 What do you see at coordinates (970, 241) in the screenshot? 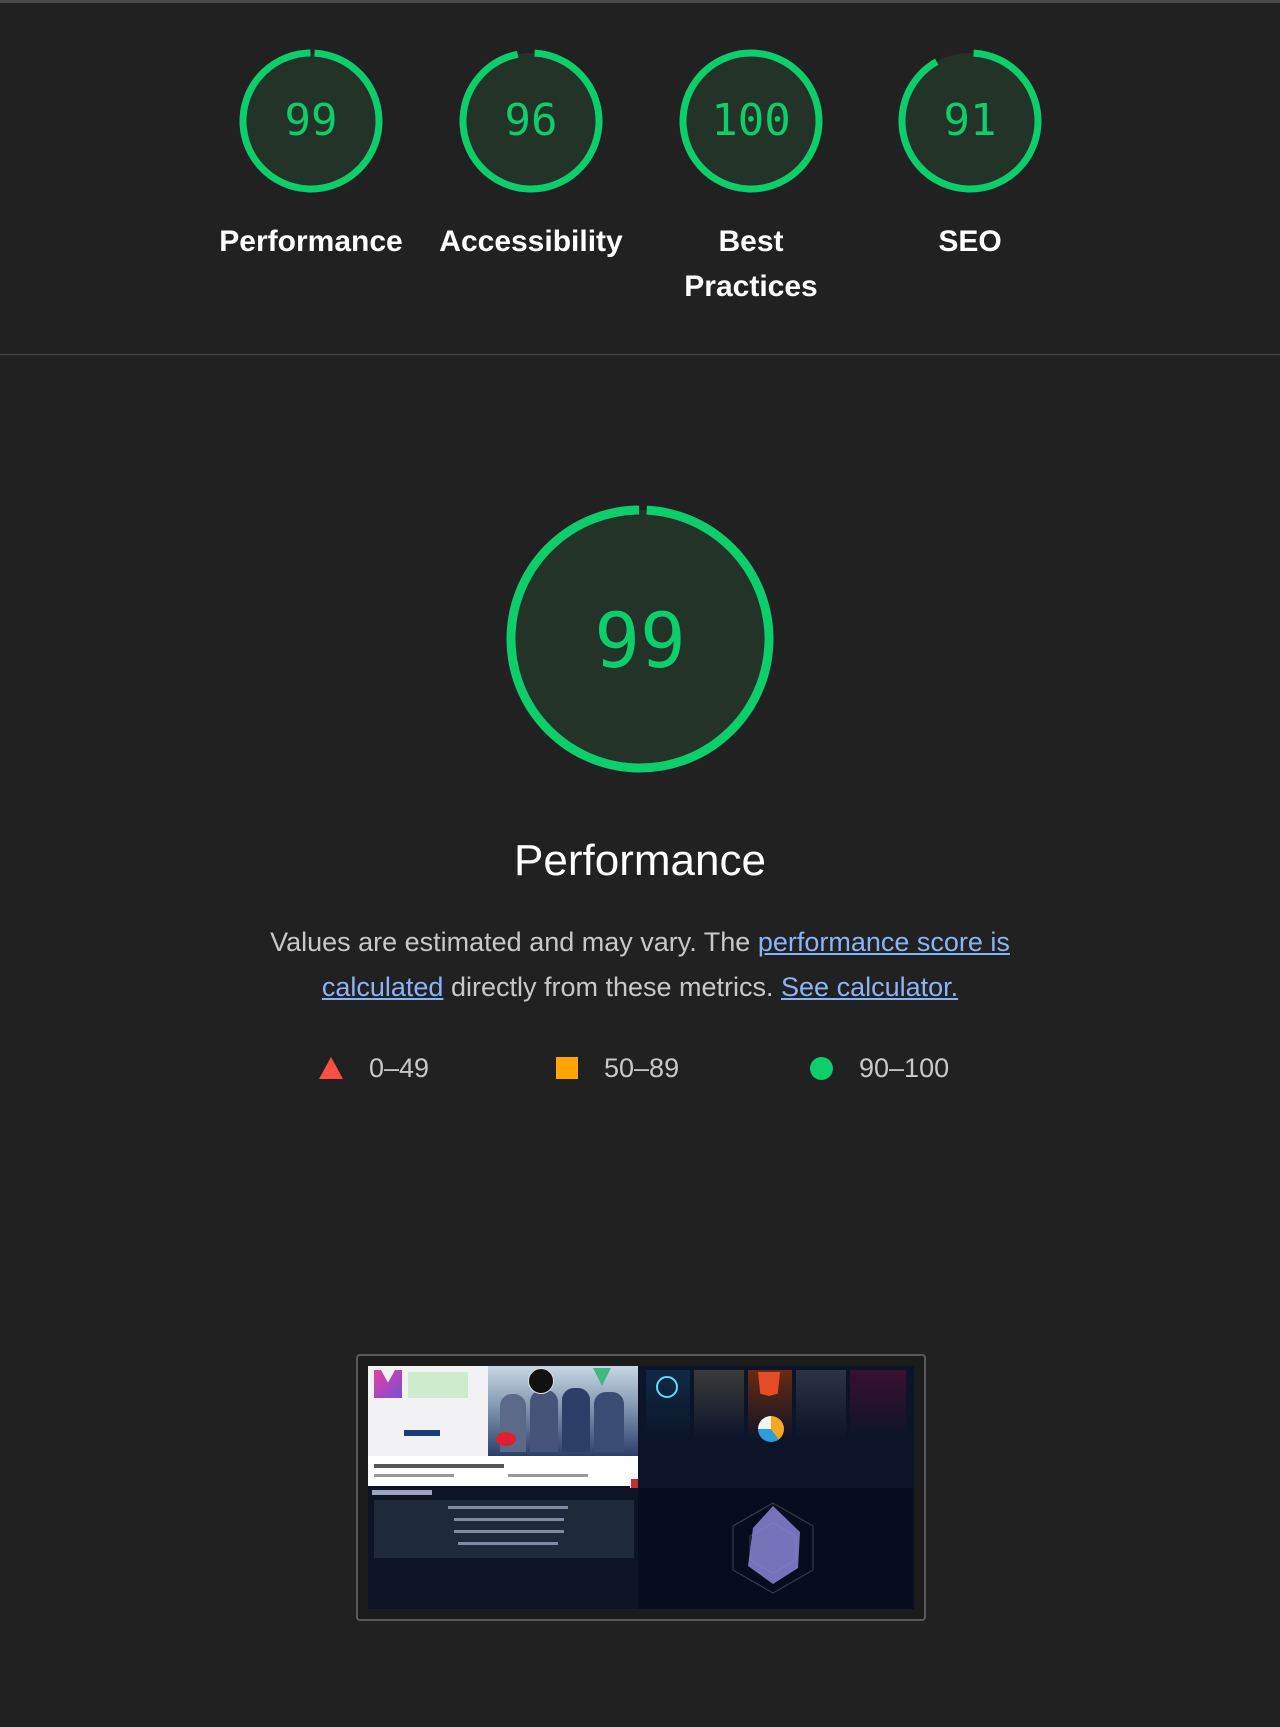
I see `gauge-label: SEO` at bounding box center [970, 241].